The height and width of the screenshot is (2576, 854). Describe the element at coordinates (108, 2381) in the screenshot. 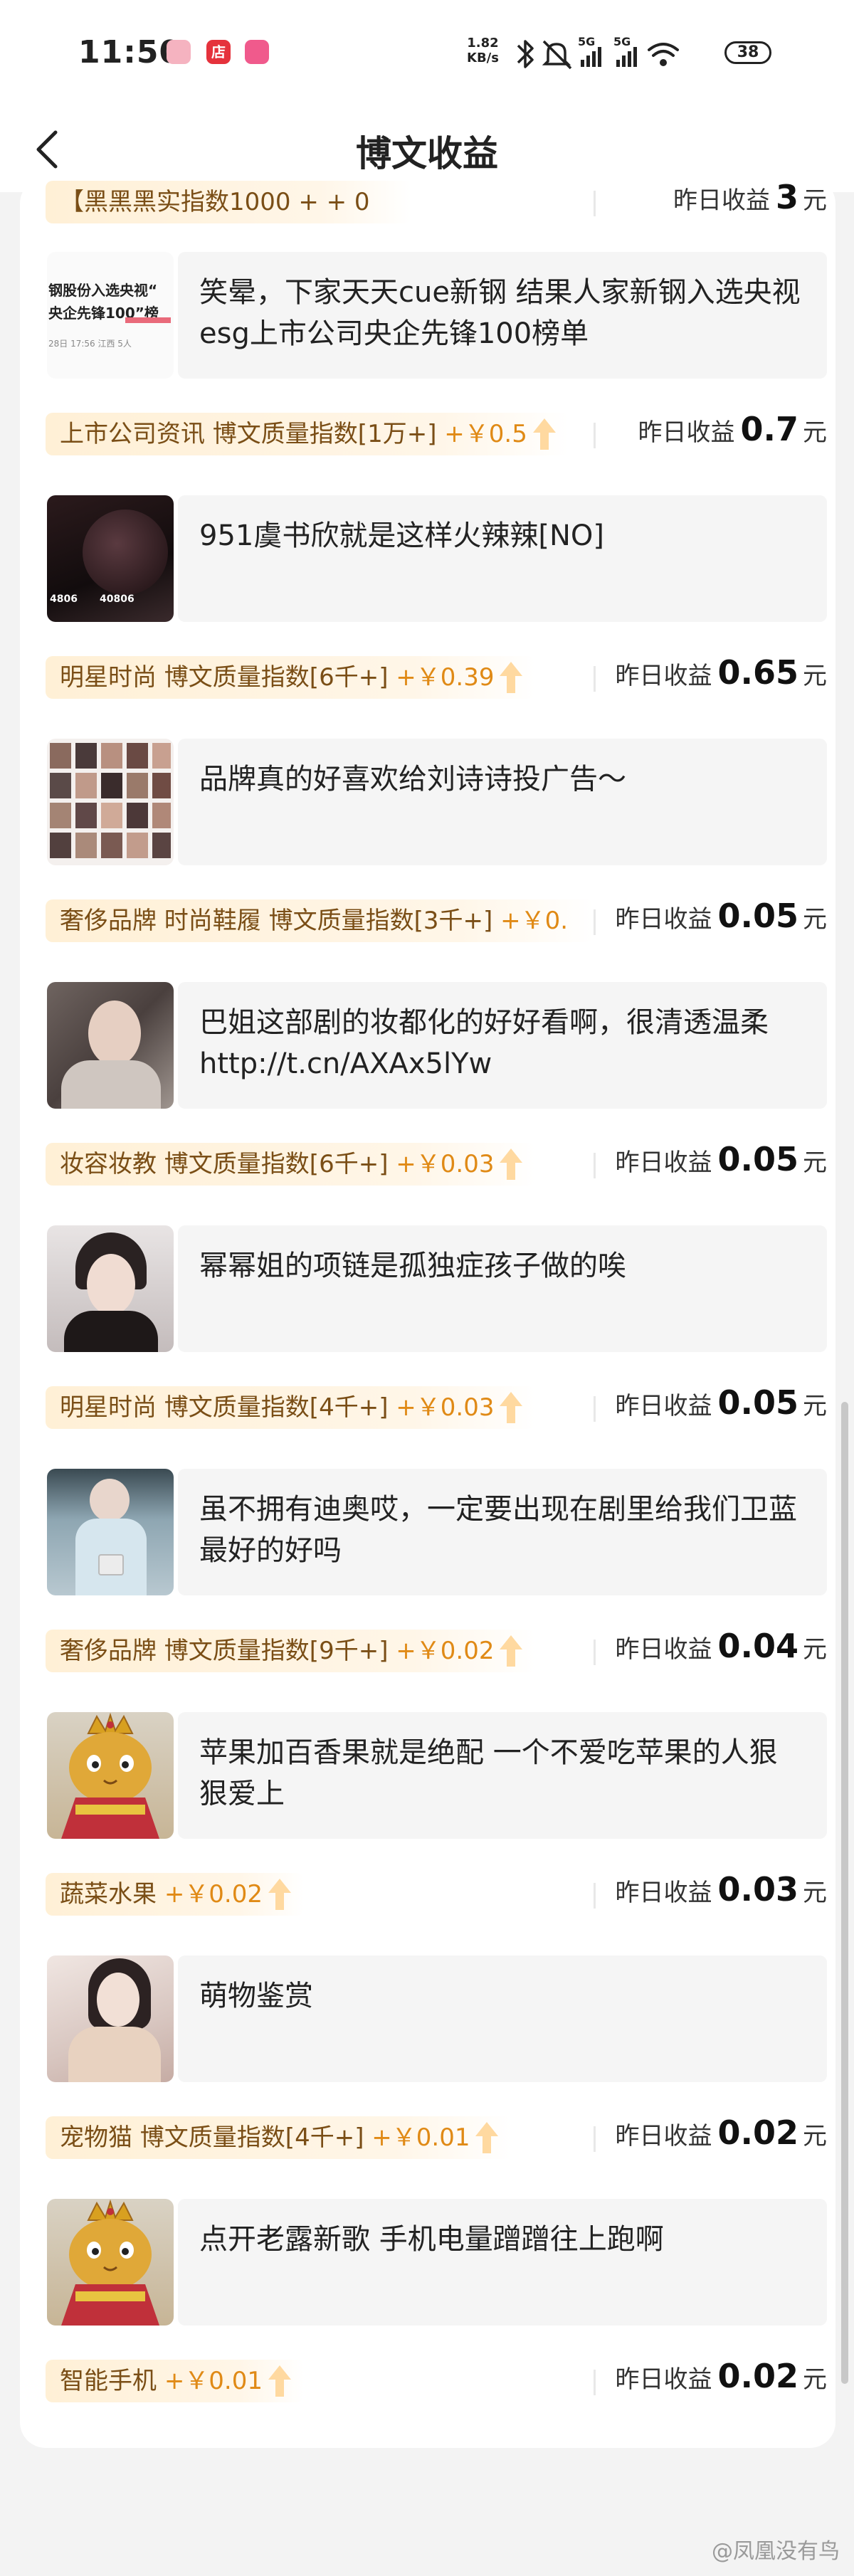

I see `topic-tag-label: 智能手机` at that location.